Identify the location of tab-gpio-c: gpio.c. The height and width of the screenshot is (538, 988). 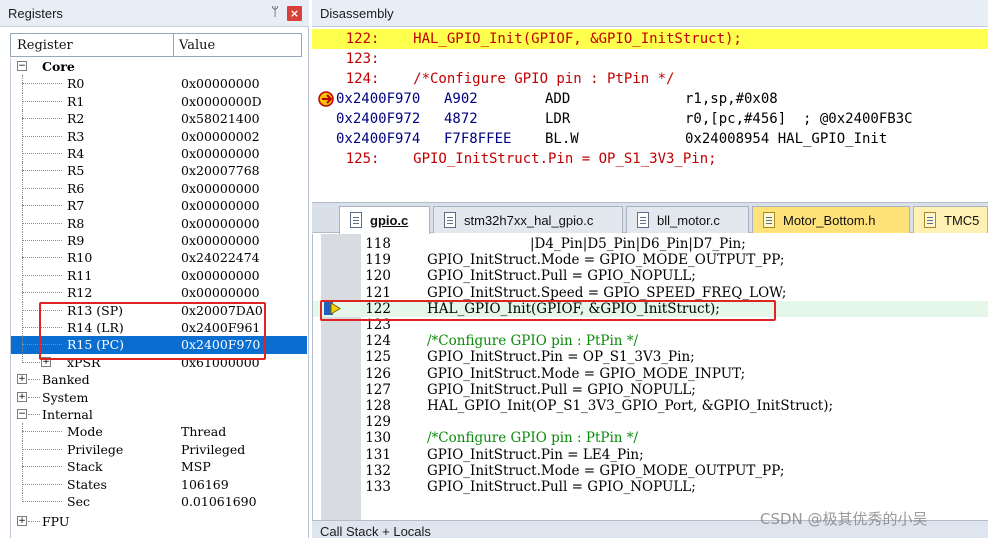
(384, 220).